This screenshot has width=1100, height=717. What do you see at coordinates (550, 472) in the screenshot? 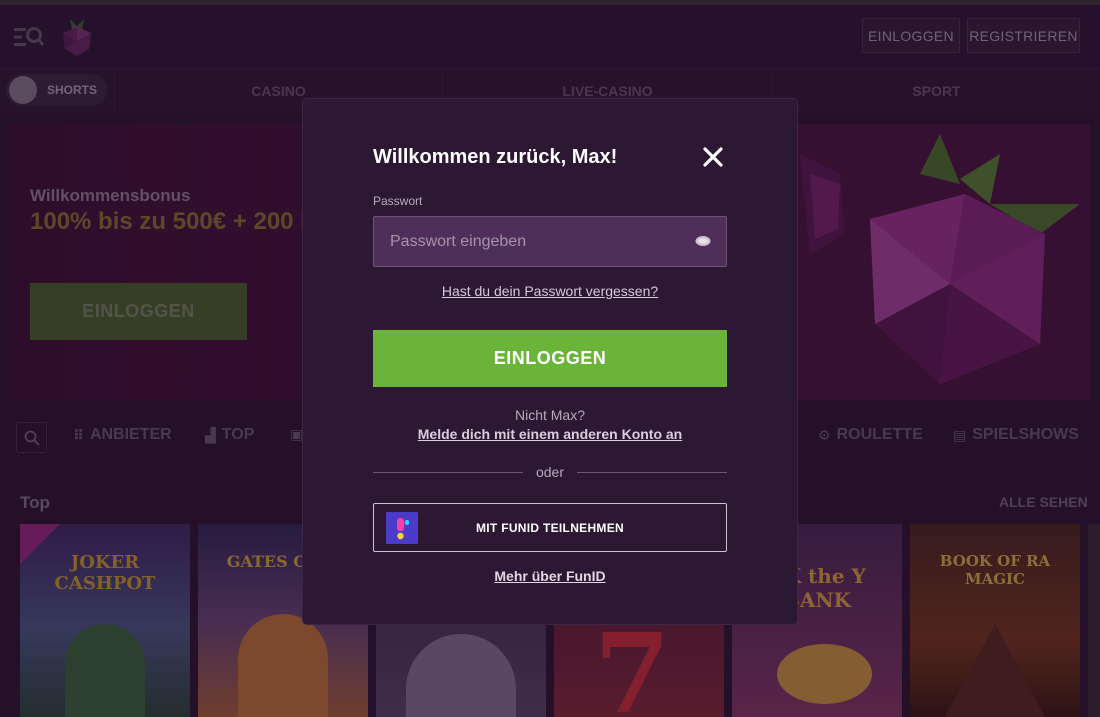
I see `divider-text: oder` at bounding box center [550, 472].